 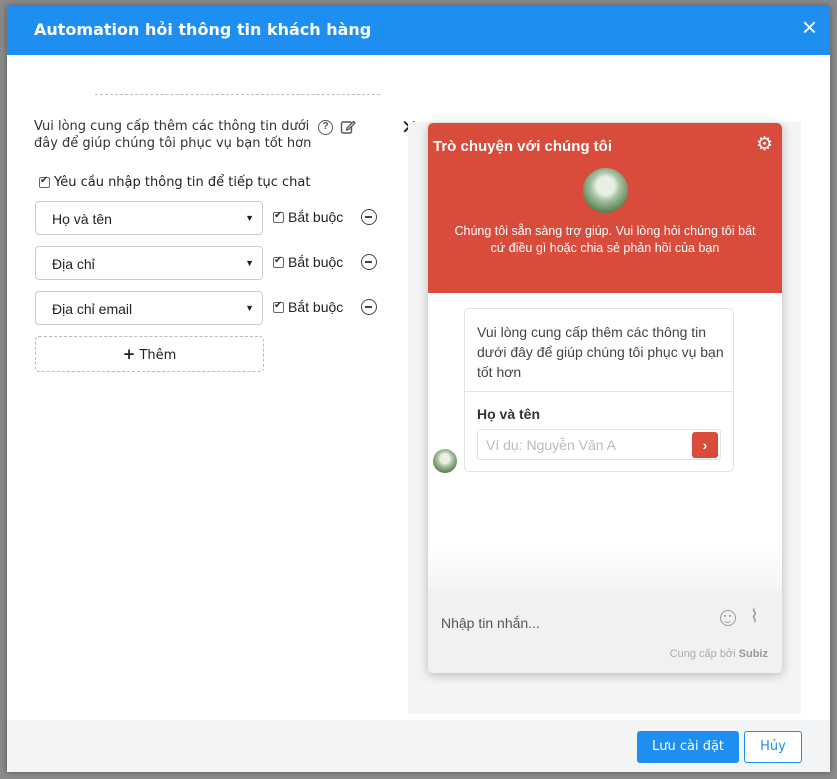 I want to click on message-composer: Nhập tin nhắn... ⌇ Cung cấp bởi Subiz, so click(x=605, y=630).